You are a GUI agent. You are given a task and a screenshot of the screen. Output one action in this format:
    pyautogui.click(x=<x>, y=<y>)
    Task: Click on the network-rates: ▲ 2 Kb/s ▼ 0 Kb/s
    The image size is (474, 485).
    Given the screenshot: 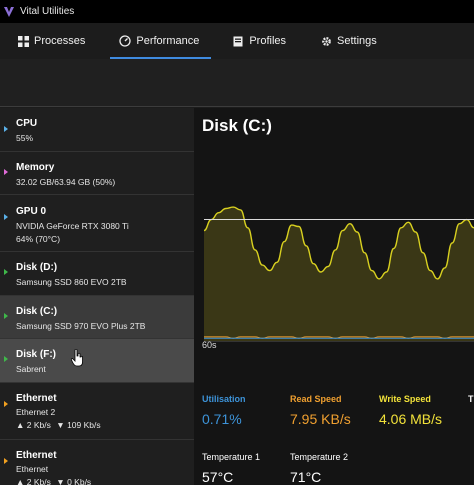 What is the action you would take?
    pyautogui.click(x=53, y=481)
    